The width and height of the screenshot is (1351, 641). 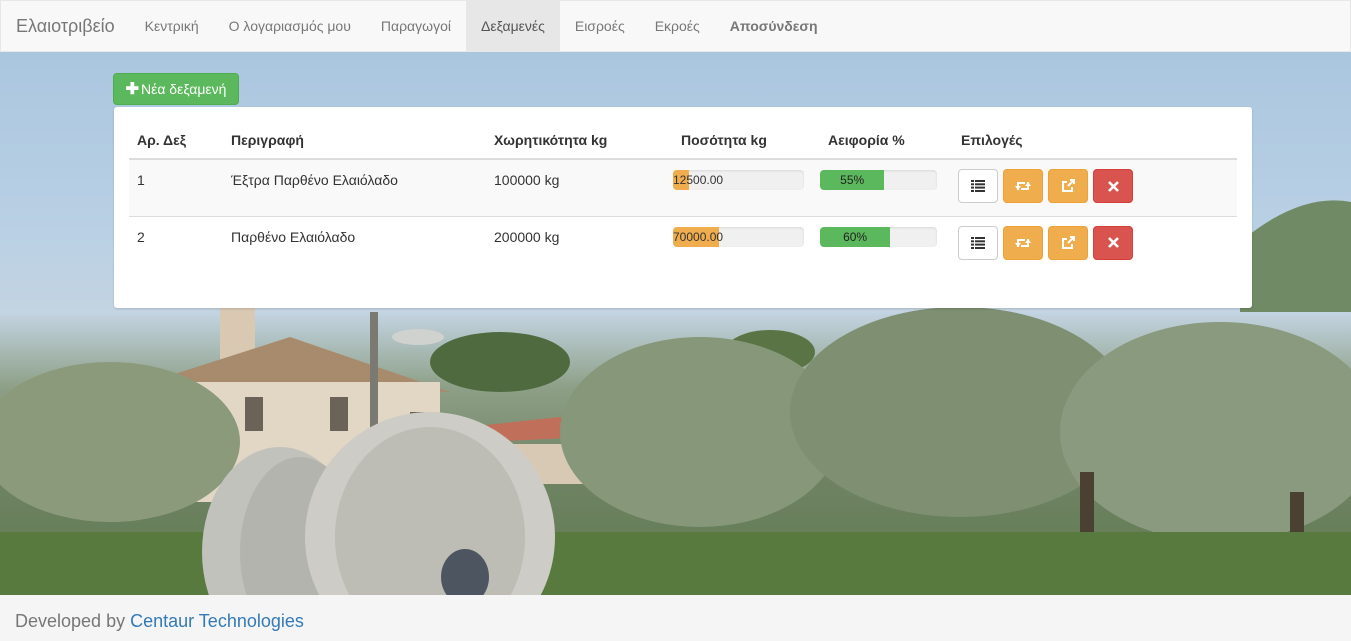 I want to click on quantity-value: 12500.00, so click(x=698, y=180).